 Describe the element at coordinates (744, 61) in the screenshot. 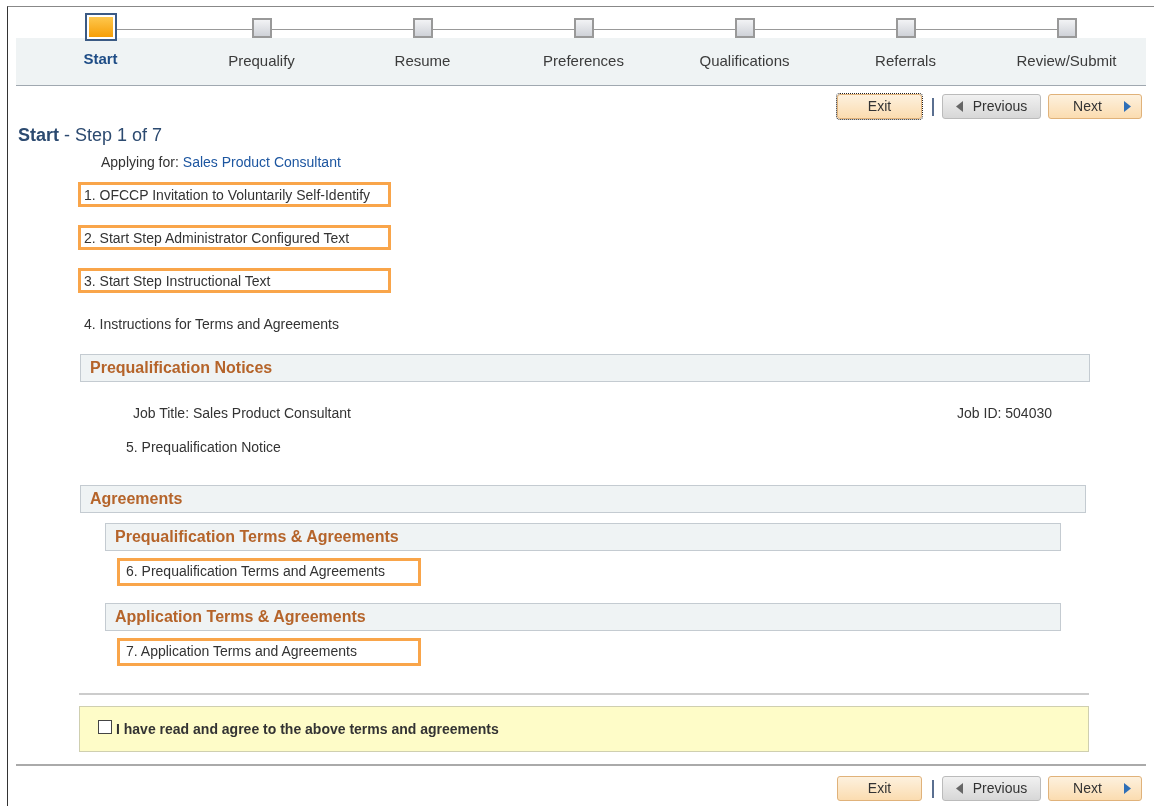

I see `step-label: Qualifications` at that location.